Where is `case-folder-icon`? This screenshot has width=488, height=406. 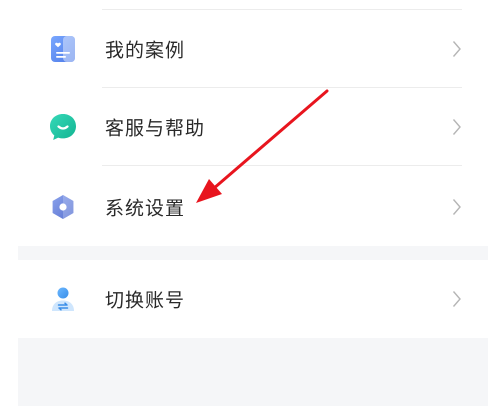 case-folder-icon is located at coordinates (63, 49).